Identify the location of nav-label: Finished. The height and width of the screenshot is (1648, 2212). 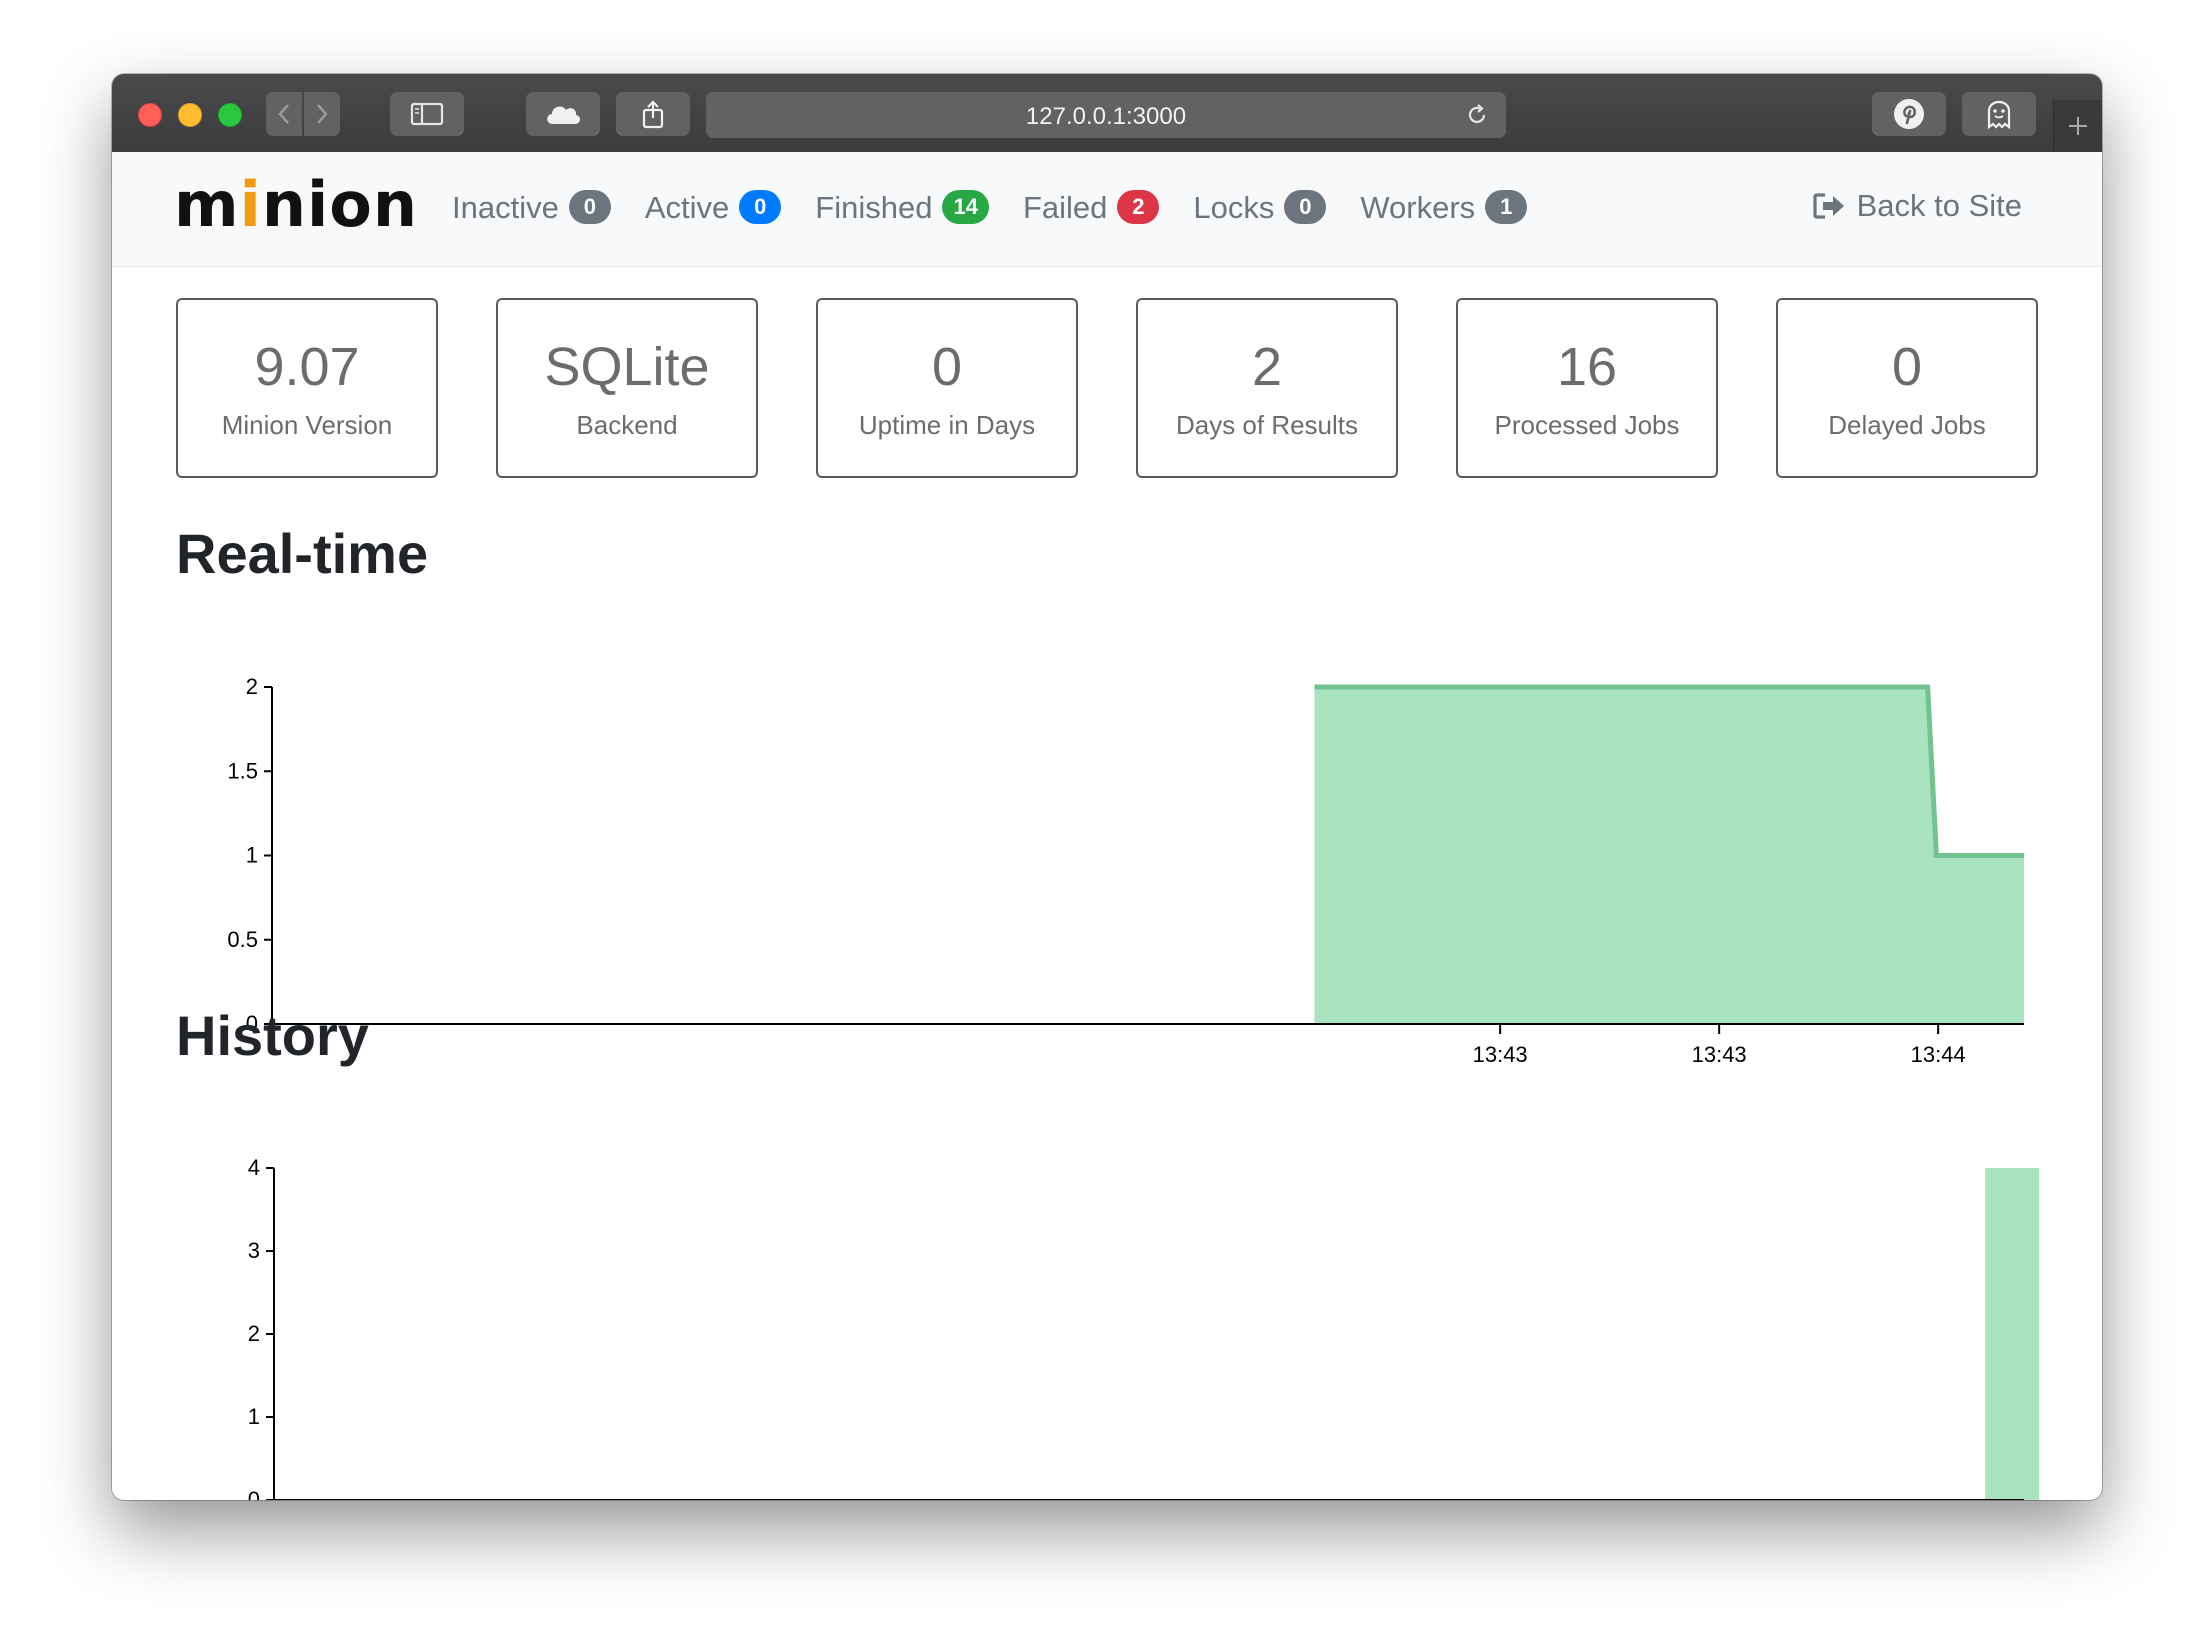
(874, 207).